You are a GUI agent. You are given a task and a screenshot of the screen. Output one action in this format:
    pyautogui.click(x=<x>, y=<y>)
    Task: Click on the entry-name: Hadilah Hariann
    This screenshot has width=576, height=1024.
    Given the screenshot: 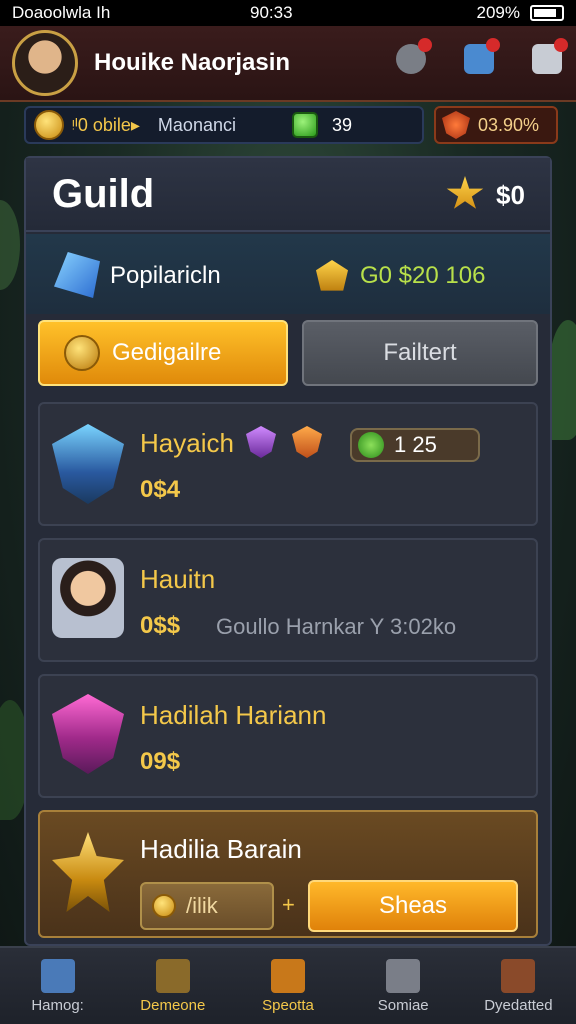 What is the action you would take?
    pyautogui.click(x=233, y=715)
    